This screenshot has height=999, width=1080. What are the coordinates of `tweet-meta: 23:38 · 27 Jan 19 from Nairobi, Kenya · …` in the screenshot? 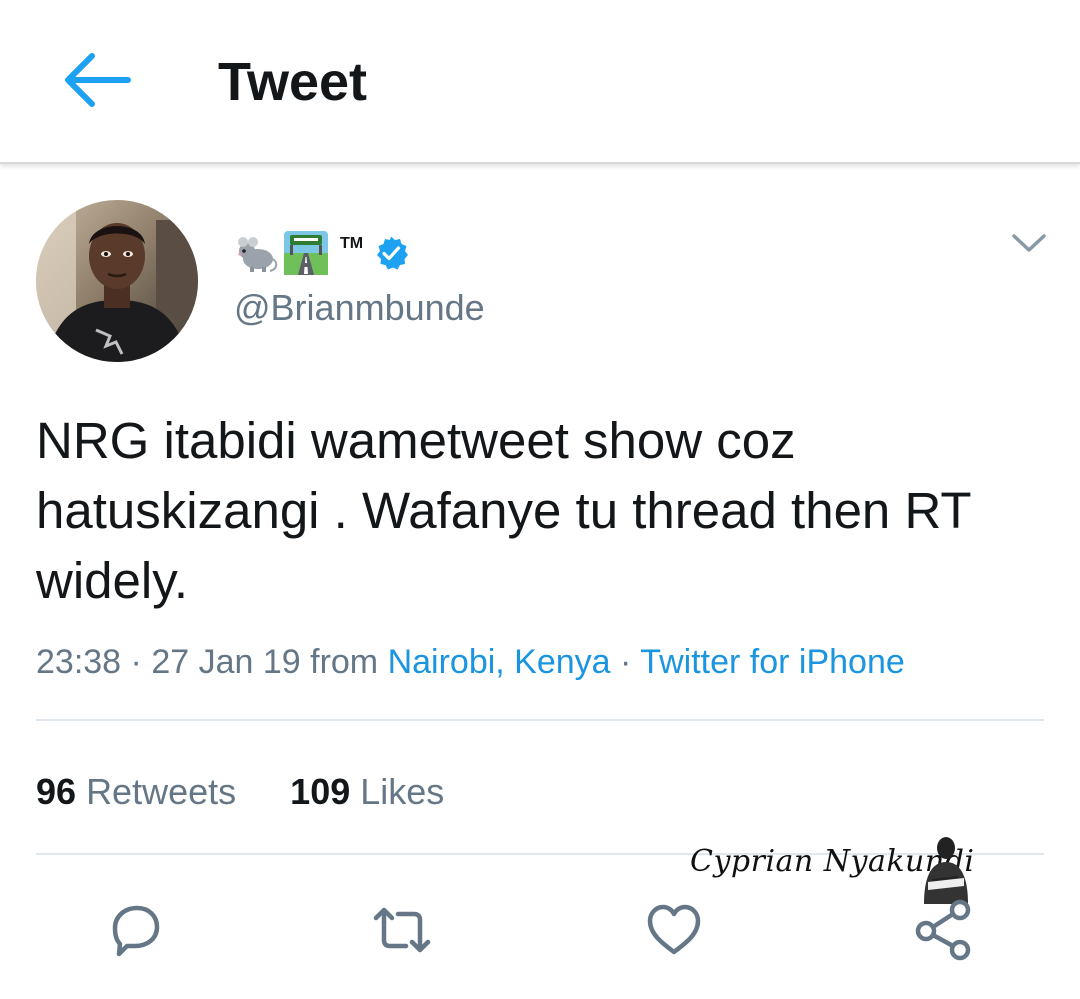 It's located at (470, 662).